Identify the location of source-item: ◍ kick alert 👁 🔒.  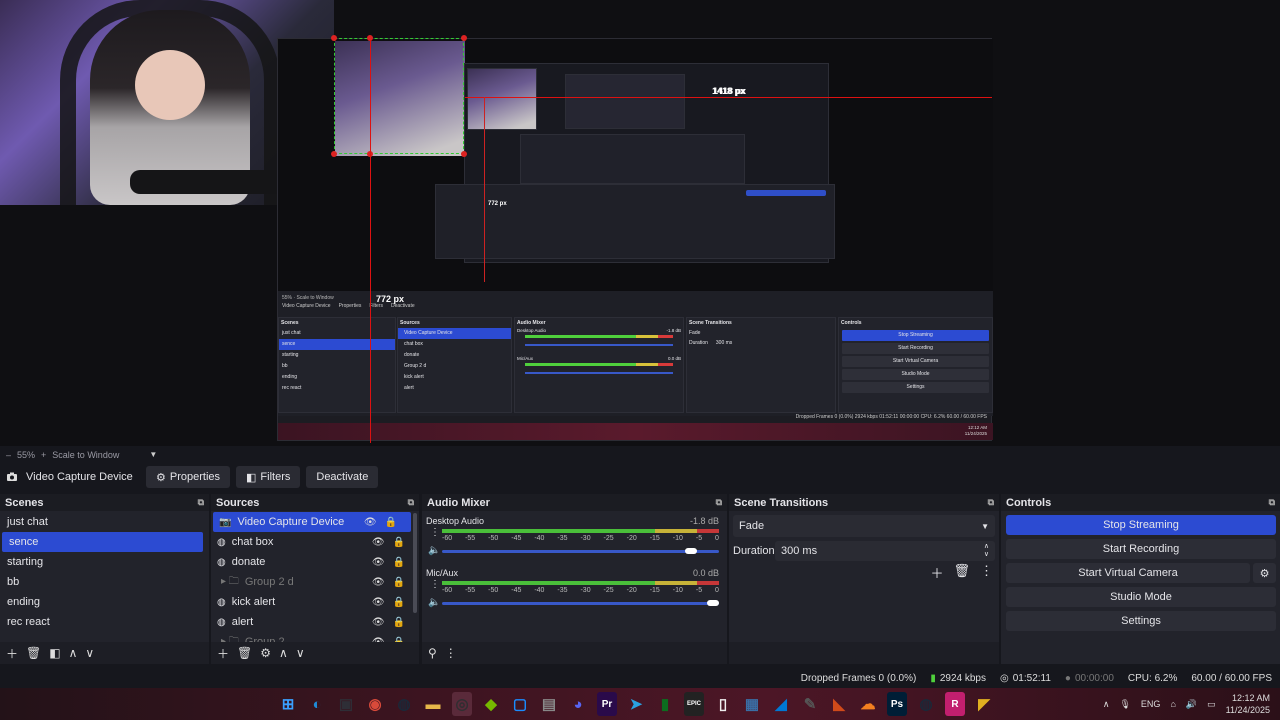
(315, 602).